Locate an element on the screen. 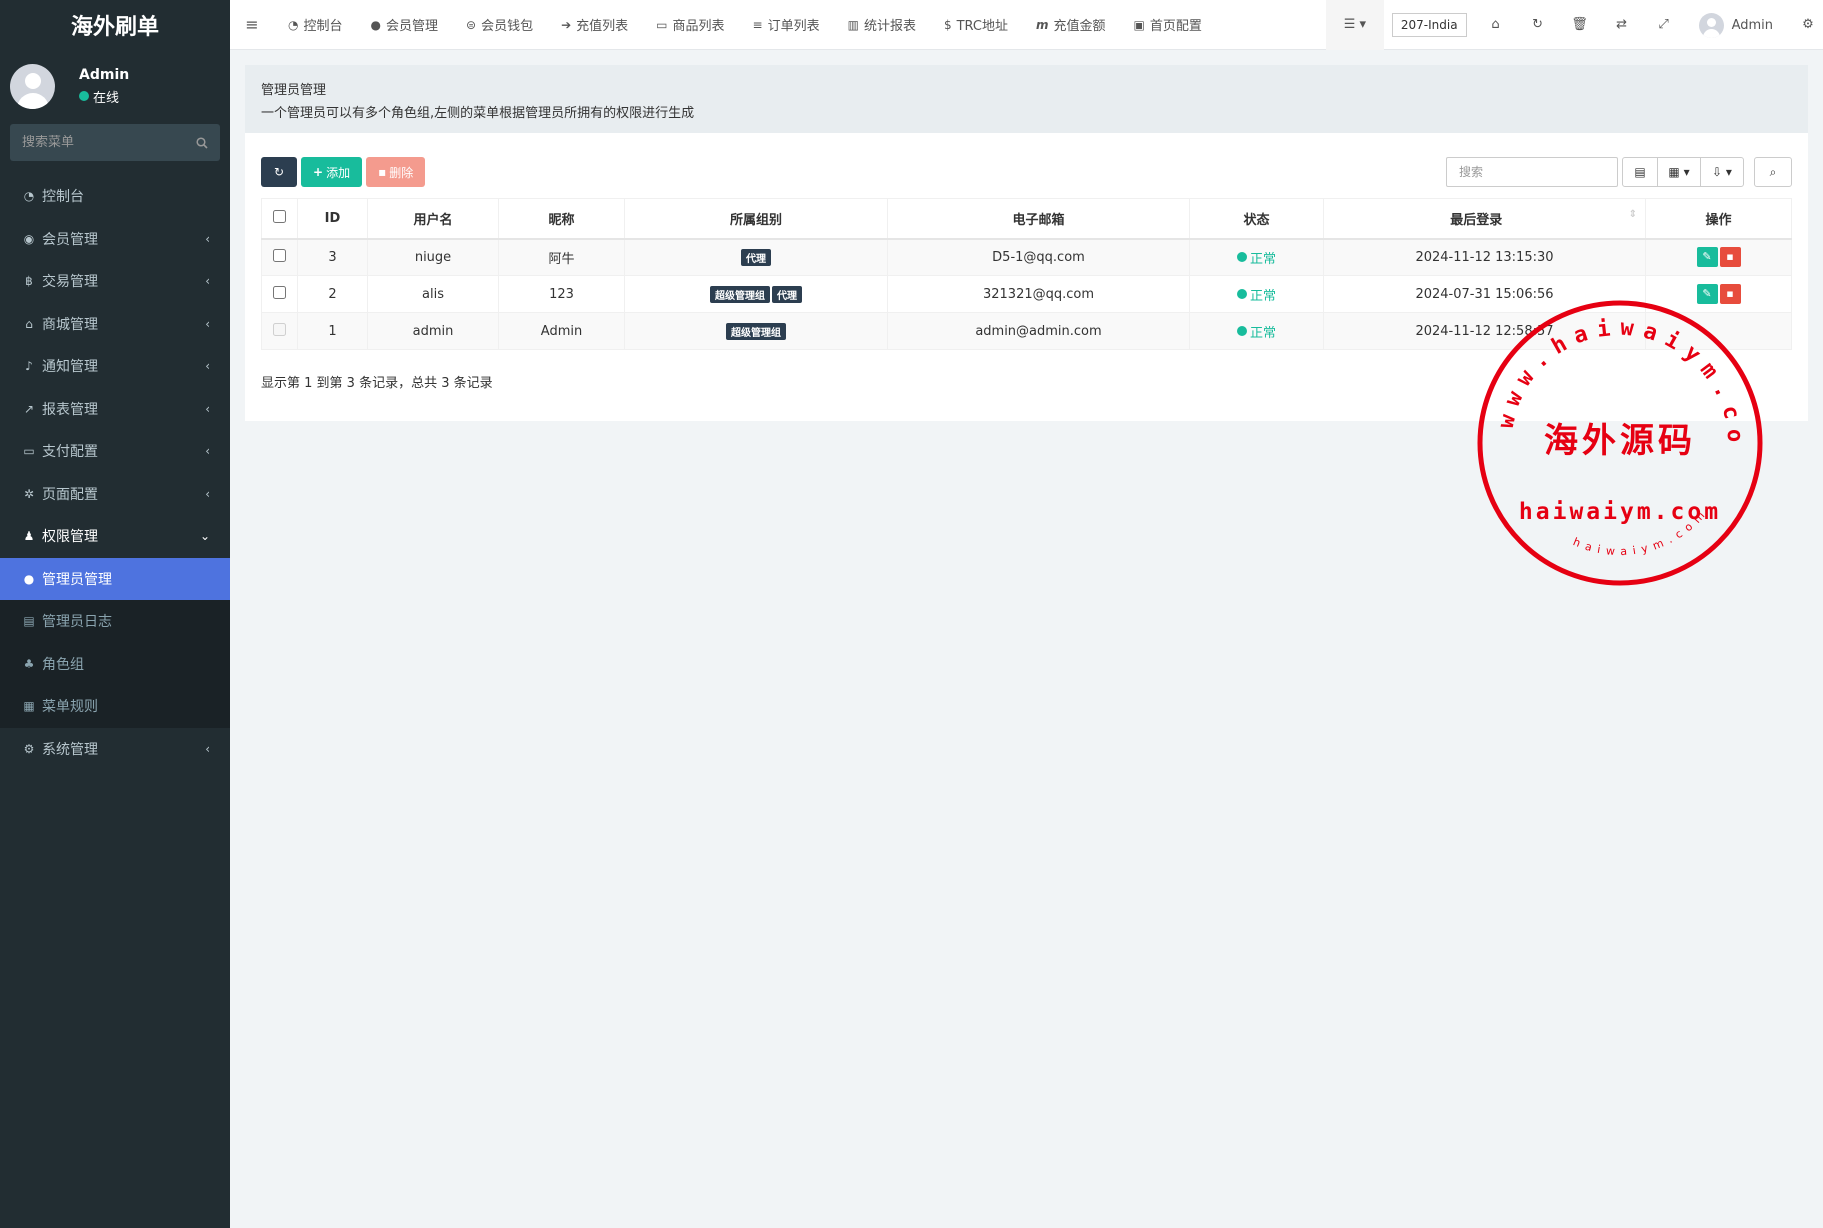 The width and height of the screenshot is (1823, 1228). col-header-last-login: 最后登录 ⇕ is located at coordinates (1484, 219).